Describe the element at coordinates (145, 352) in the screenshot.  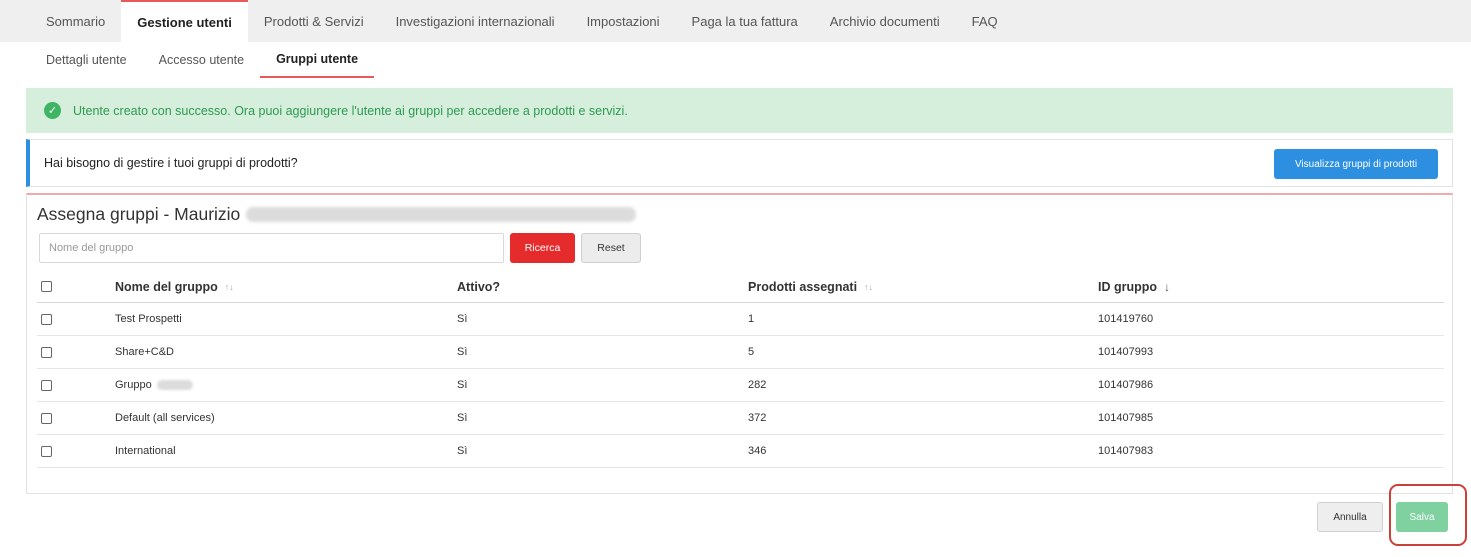
I see `group-name-cell: Share+C&D` at that location.